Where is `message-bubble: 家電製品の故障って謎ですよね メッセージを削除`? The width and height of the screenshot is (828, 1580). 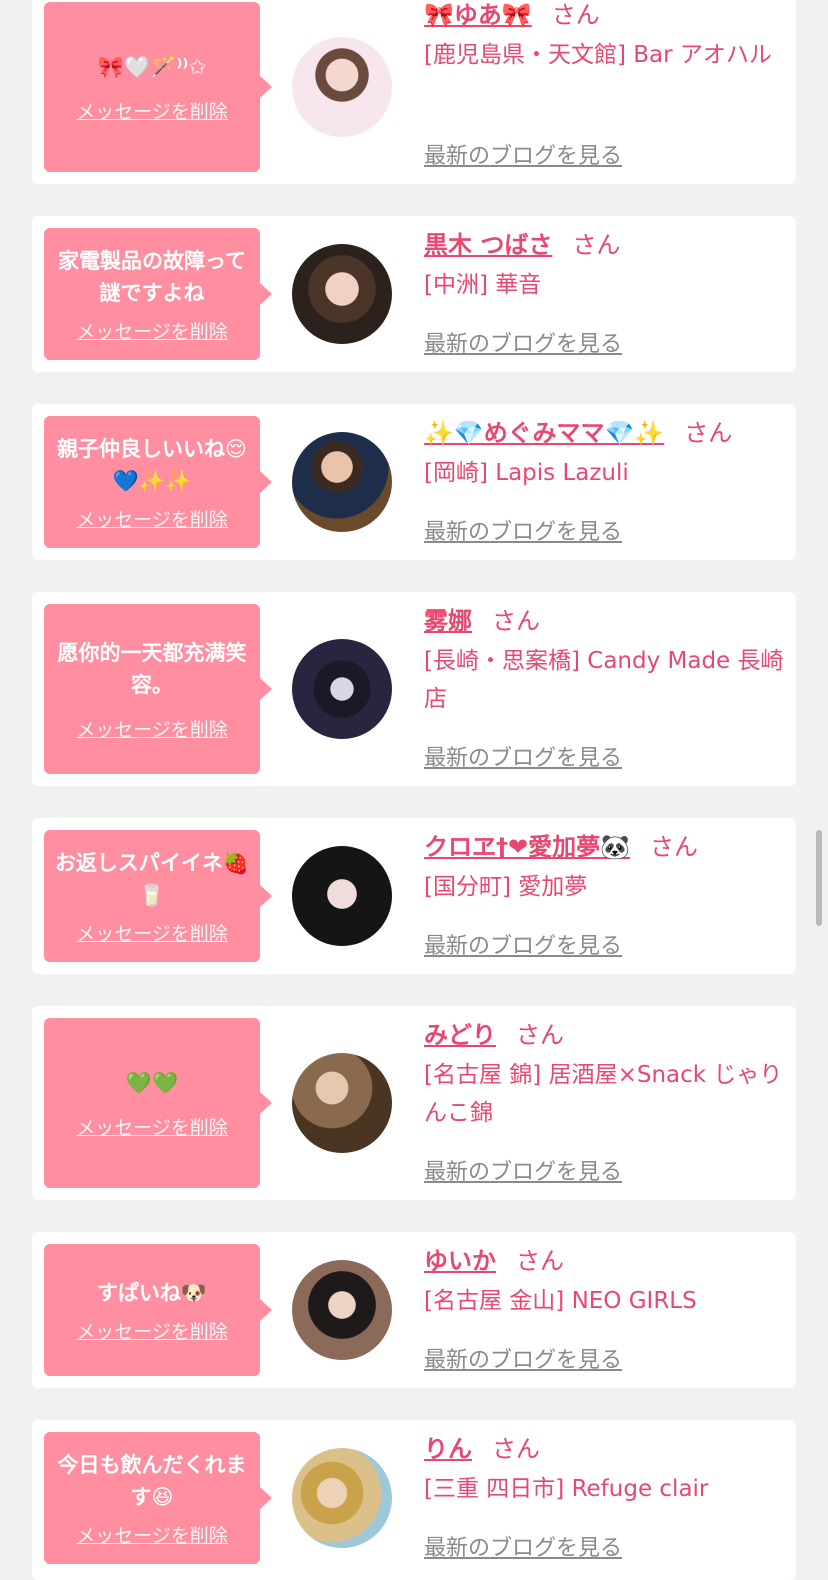
message-bubble: 家電製品の故障って謎ですよね メッセージを削除 is located at coordinates (158, 294).